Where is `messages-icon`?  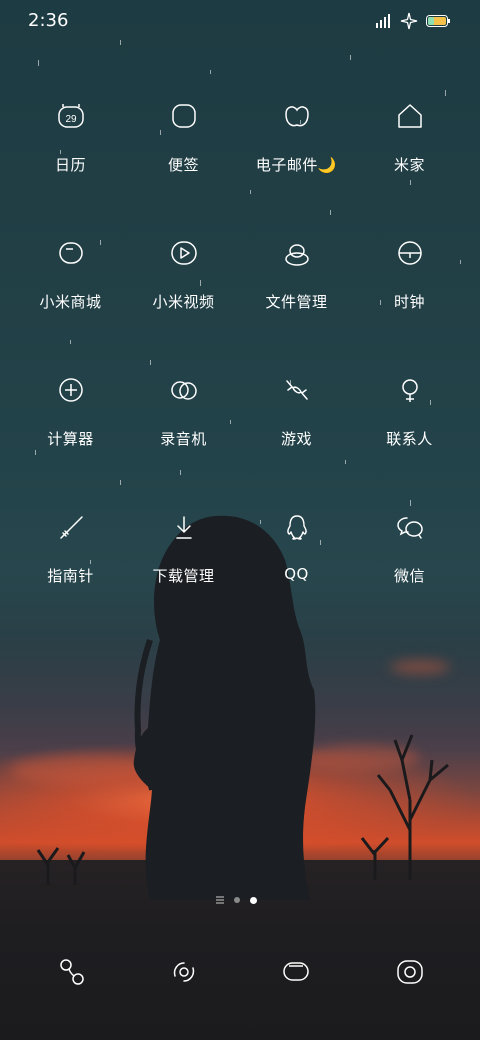
messages-icon is located at coordinates (296, 971).